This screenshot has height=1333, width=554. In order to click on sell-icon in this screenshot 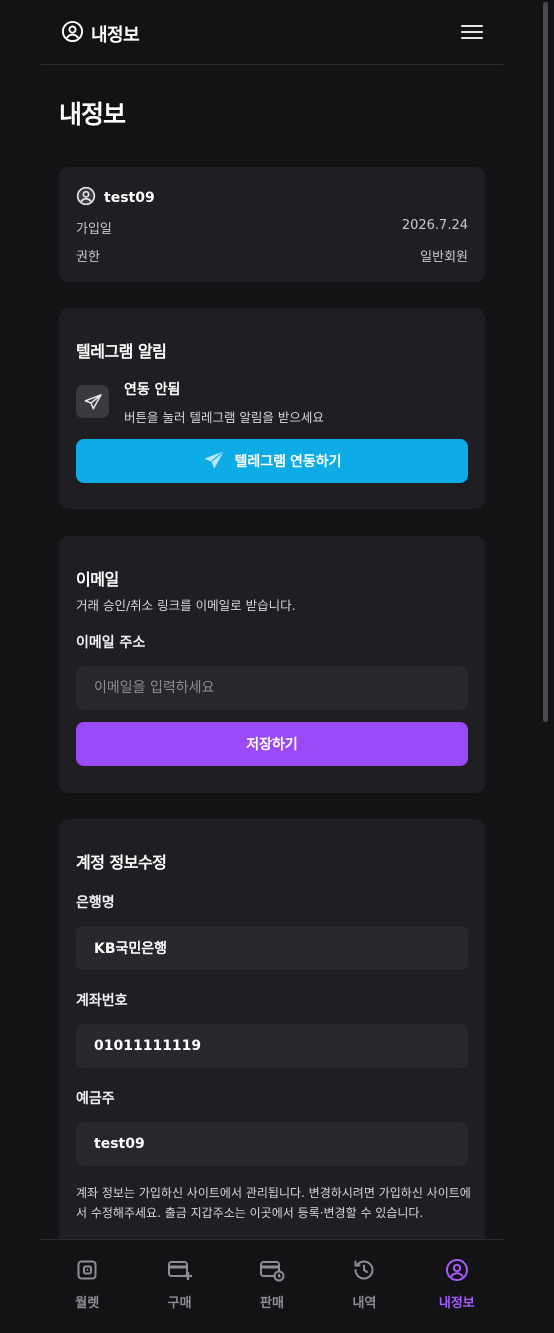, I will do `click(272, 1272)`.